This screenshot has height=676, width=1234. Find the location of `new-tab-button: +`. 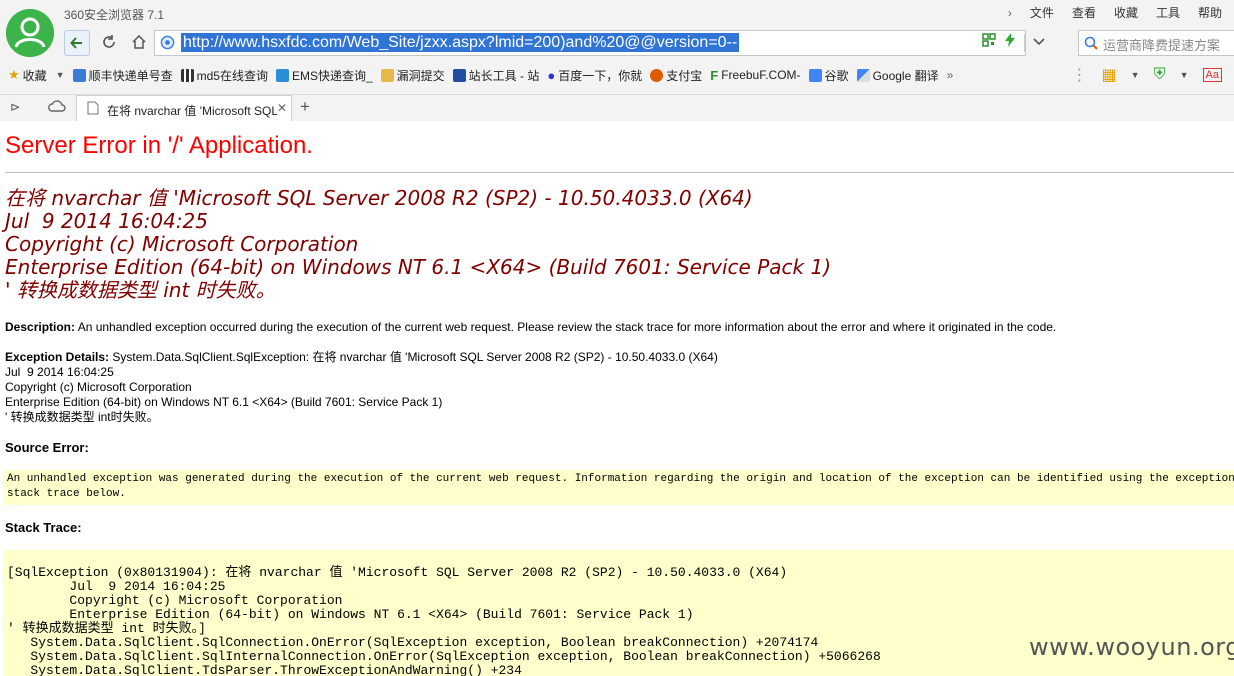

new-tab-button: + is located at coordinates (305, 107).